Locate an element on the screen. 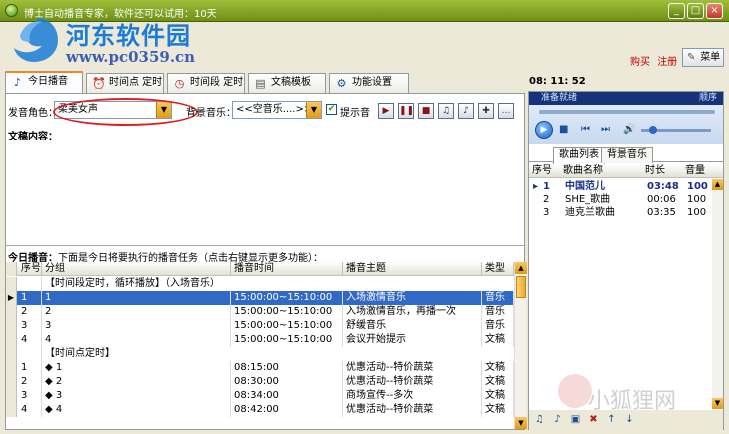 Image resolution: width=729 pixels, height=434 pixels. logo-name: 河东软件园 is located at coordinates (128, 35).